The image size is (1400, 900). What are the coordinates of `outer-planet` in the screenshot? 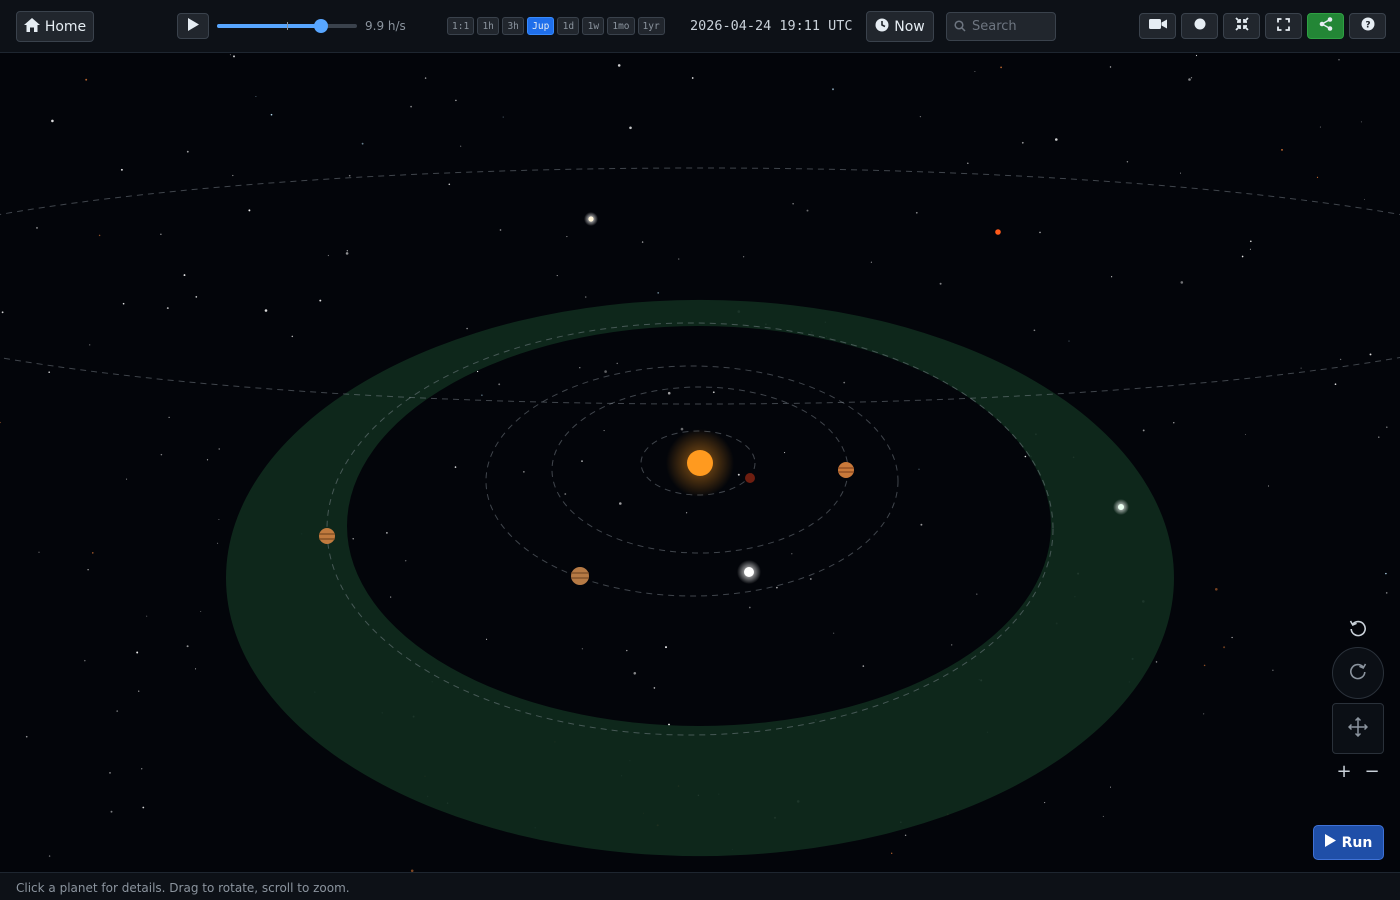 It's located at (998, 232).